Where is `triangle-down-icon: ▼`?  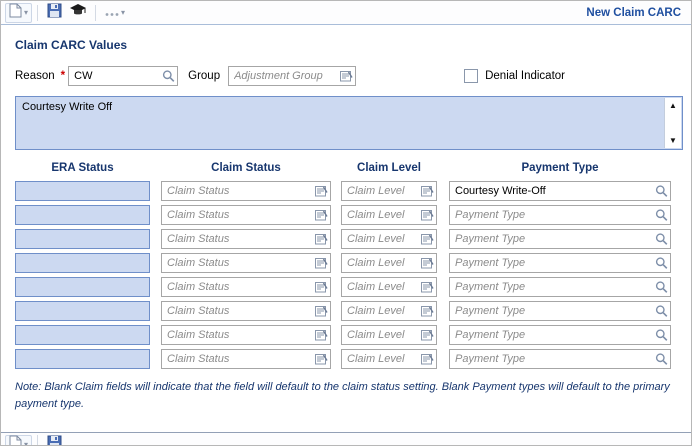 triangle-down-icon: ▼ is located at coordinates (673, 140).